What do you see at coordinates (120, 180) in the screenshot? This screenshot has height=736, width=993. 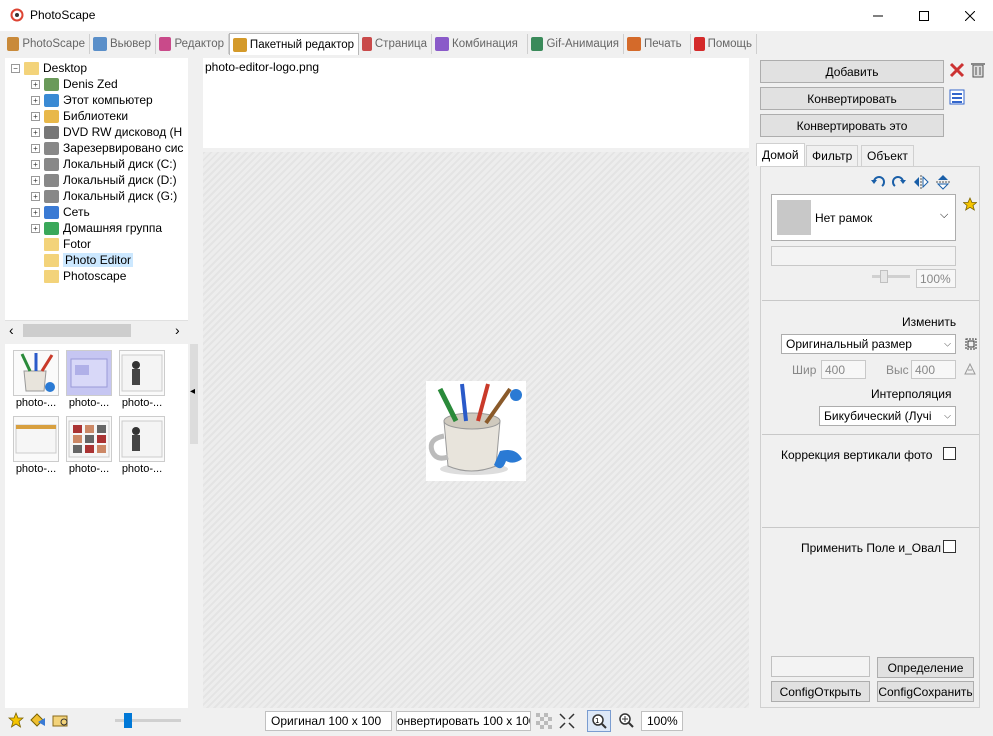 I see `tree-item-label: Локальный диск (D:)` at bounding box center [120, 180].